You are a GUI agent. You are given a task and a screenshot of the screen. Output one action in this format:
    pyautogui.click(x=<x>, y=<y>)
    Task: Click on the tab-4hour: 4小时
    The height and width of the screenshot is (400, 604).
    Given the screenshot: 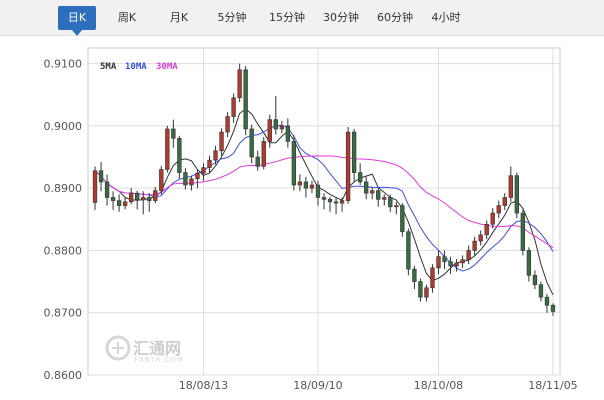 What is the action you would take?
    pyautogui.click(x=446, y=18)
    